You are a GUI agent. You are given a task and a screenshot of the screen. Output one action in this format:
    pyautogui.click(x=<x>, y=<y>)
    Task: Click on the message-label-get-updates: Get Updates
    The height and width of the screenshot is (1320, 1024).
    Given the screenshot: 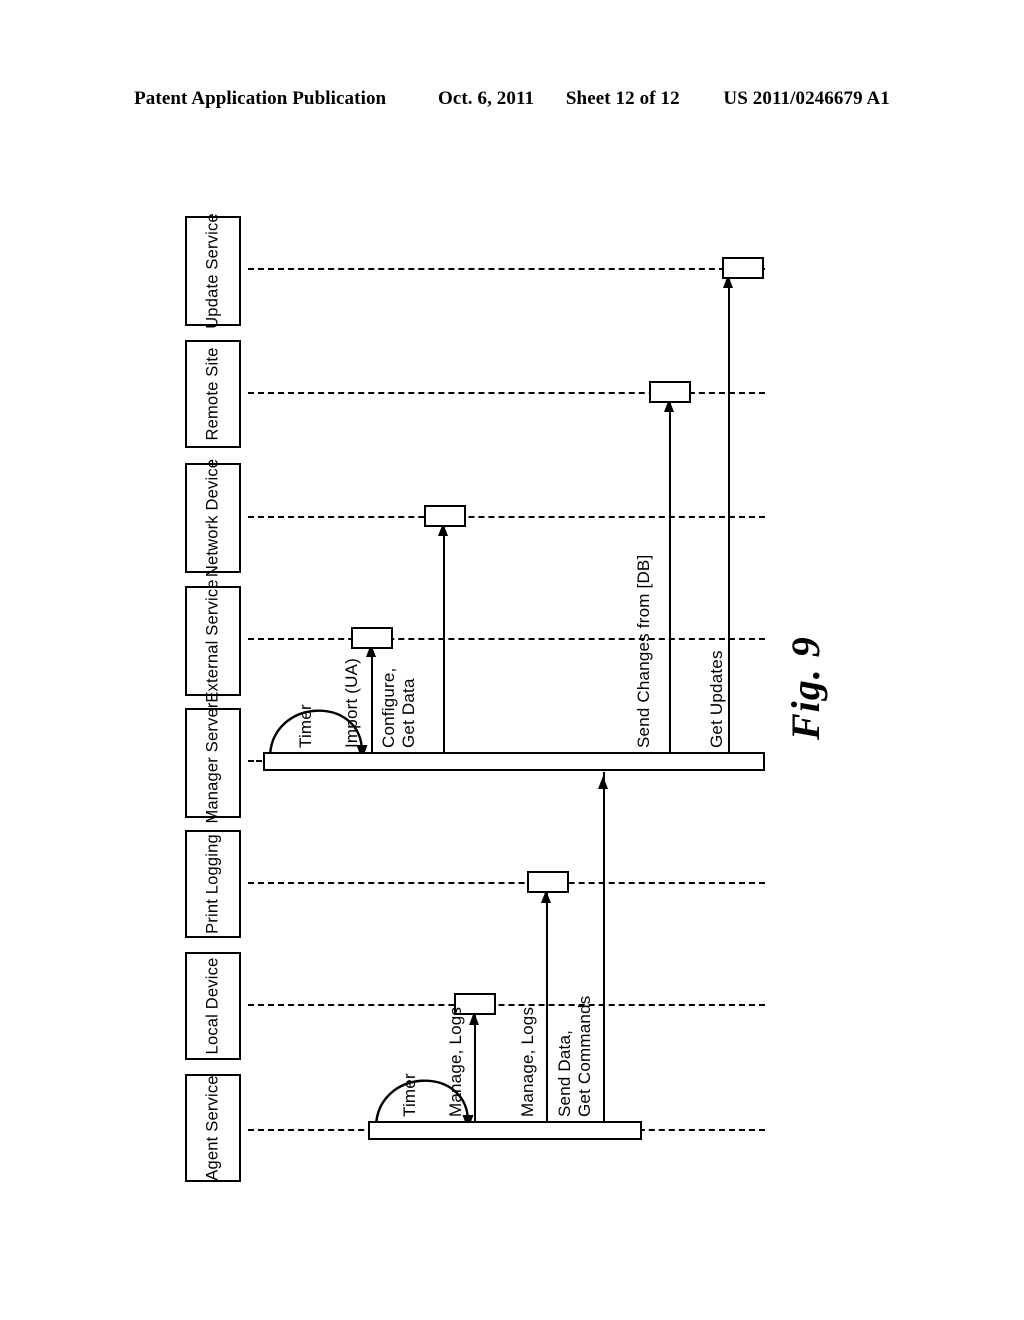 What is the action you would take?
    pyautogui.click(x=716, y=699)
    